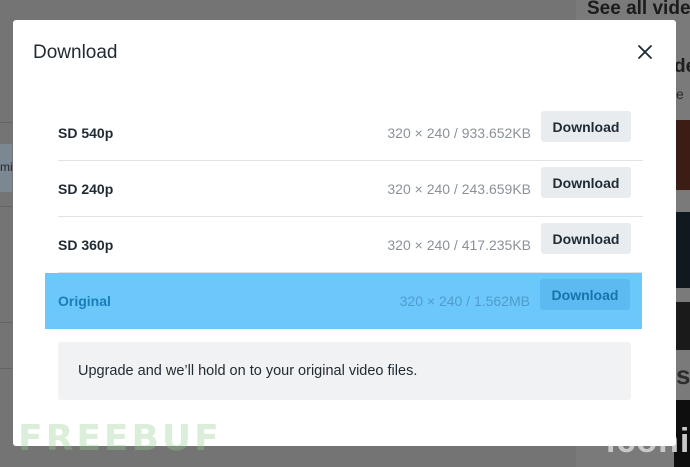  I want to click on option-size-info: 320 × 240 / 417.235KB, so click(459, 245).